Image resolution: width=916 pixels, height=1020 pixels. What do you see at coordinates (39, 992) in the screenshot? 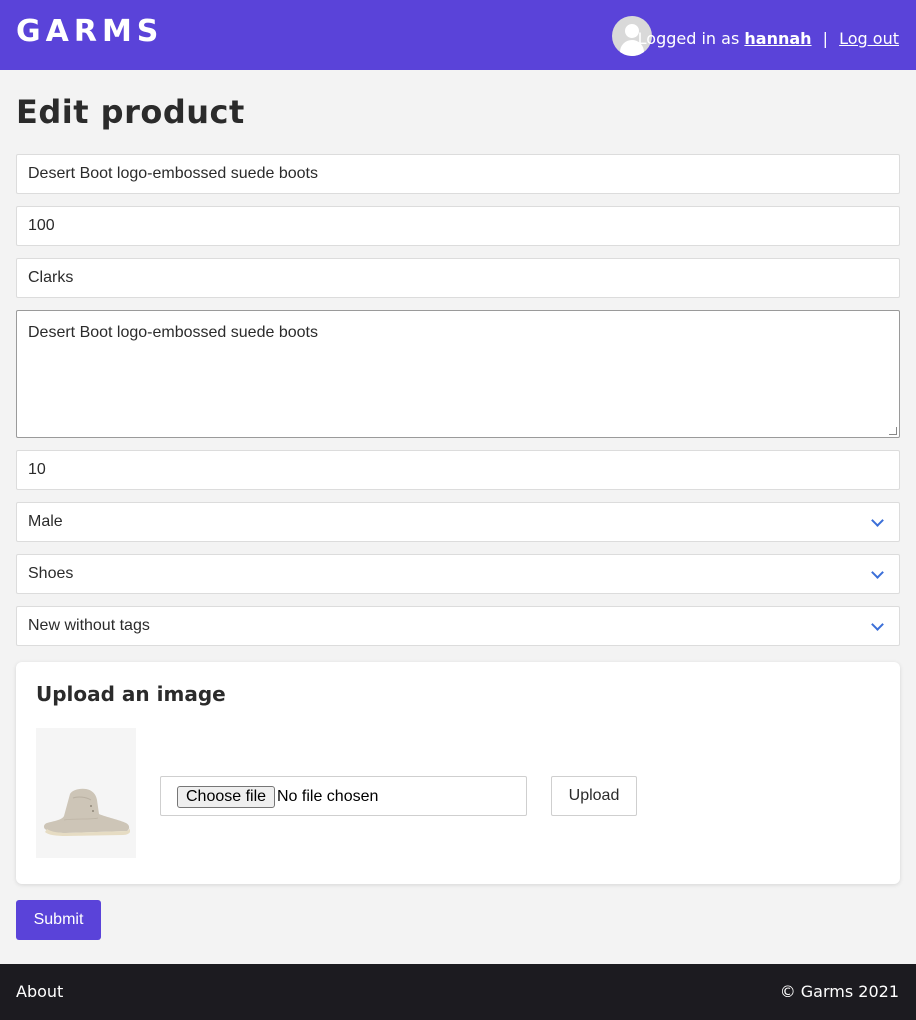
I see `about-link: About` at bounding box center [39, 992].